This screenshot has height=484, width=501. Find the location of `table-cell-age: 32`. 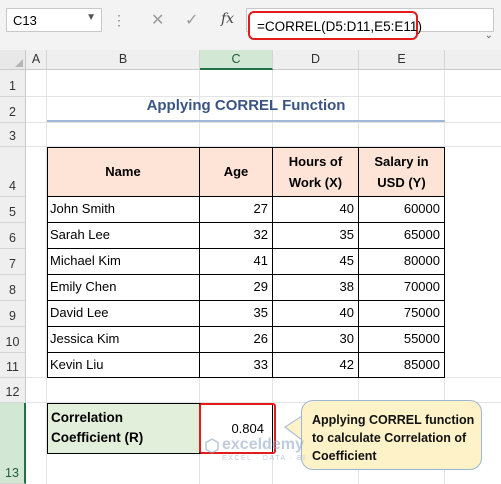

table-cell-age: 32 is located at coordinates (236, 236).